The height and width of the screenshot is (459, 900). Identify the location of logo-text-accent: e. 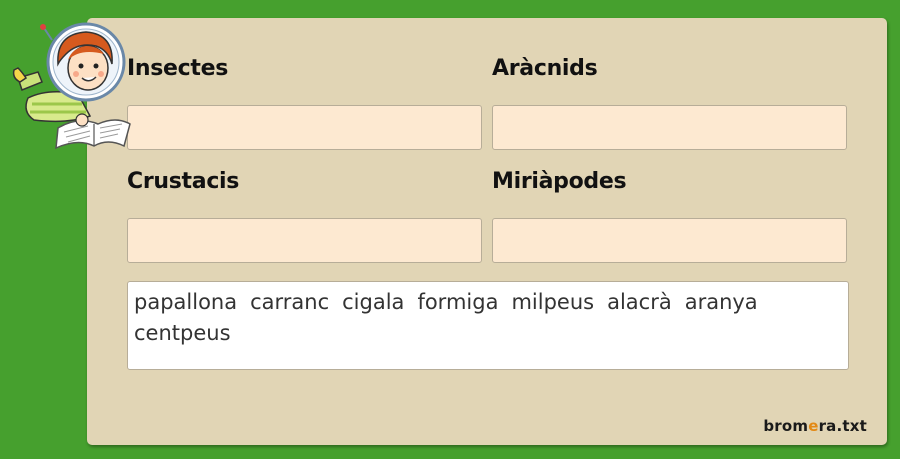
(813, 426).